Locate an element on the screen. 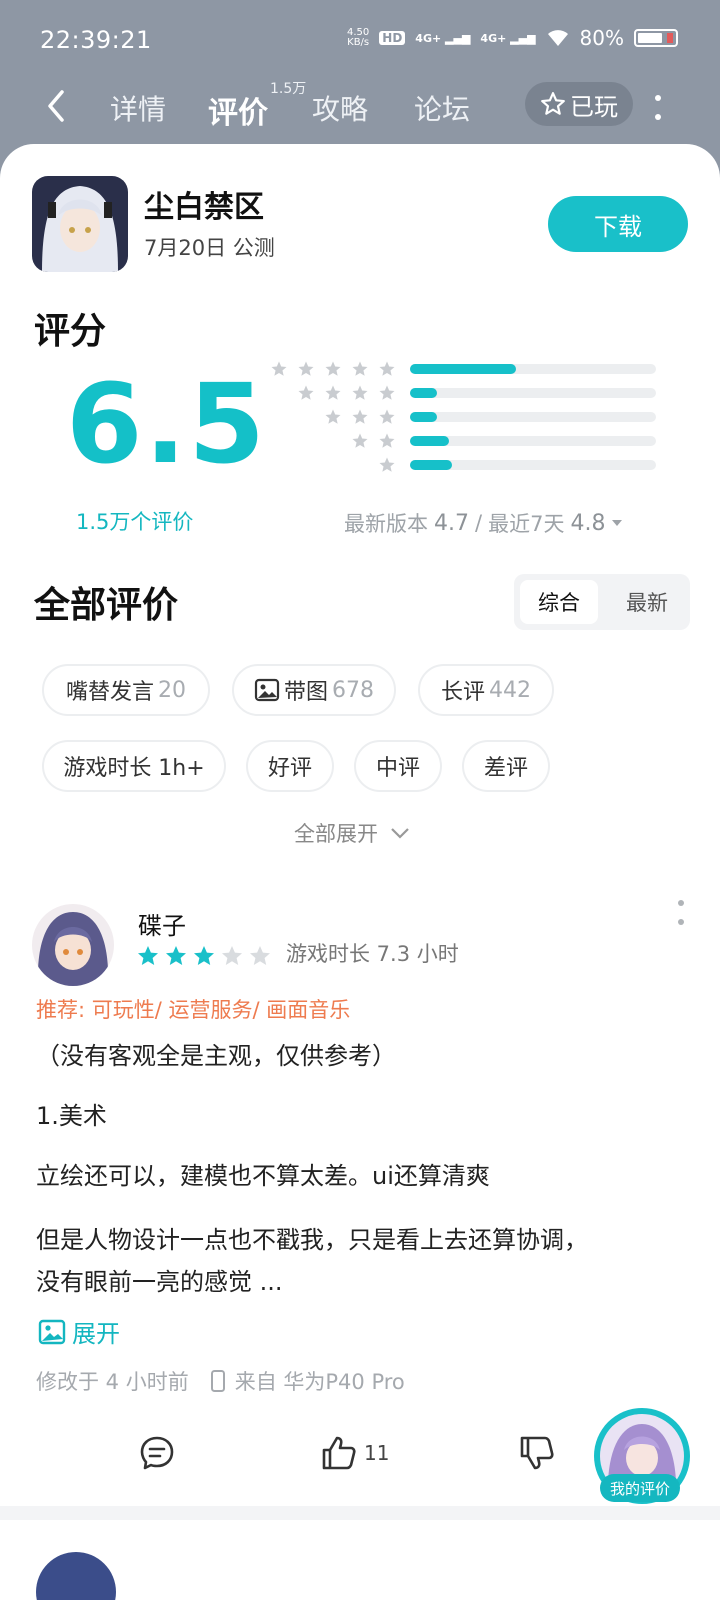  filter-chip-long: 长评 442 is located at coordinates (486, 690).